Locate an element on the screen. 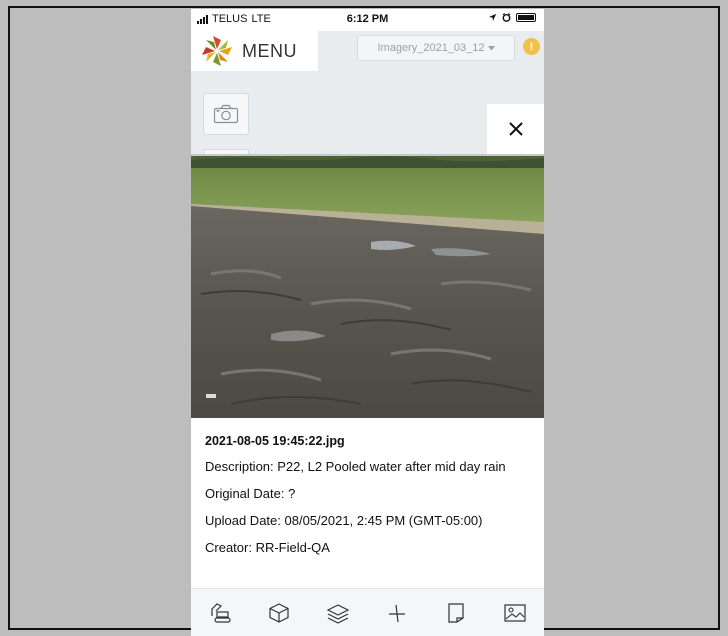  cube-icon is located at coordinates (279, 612).